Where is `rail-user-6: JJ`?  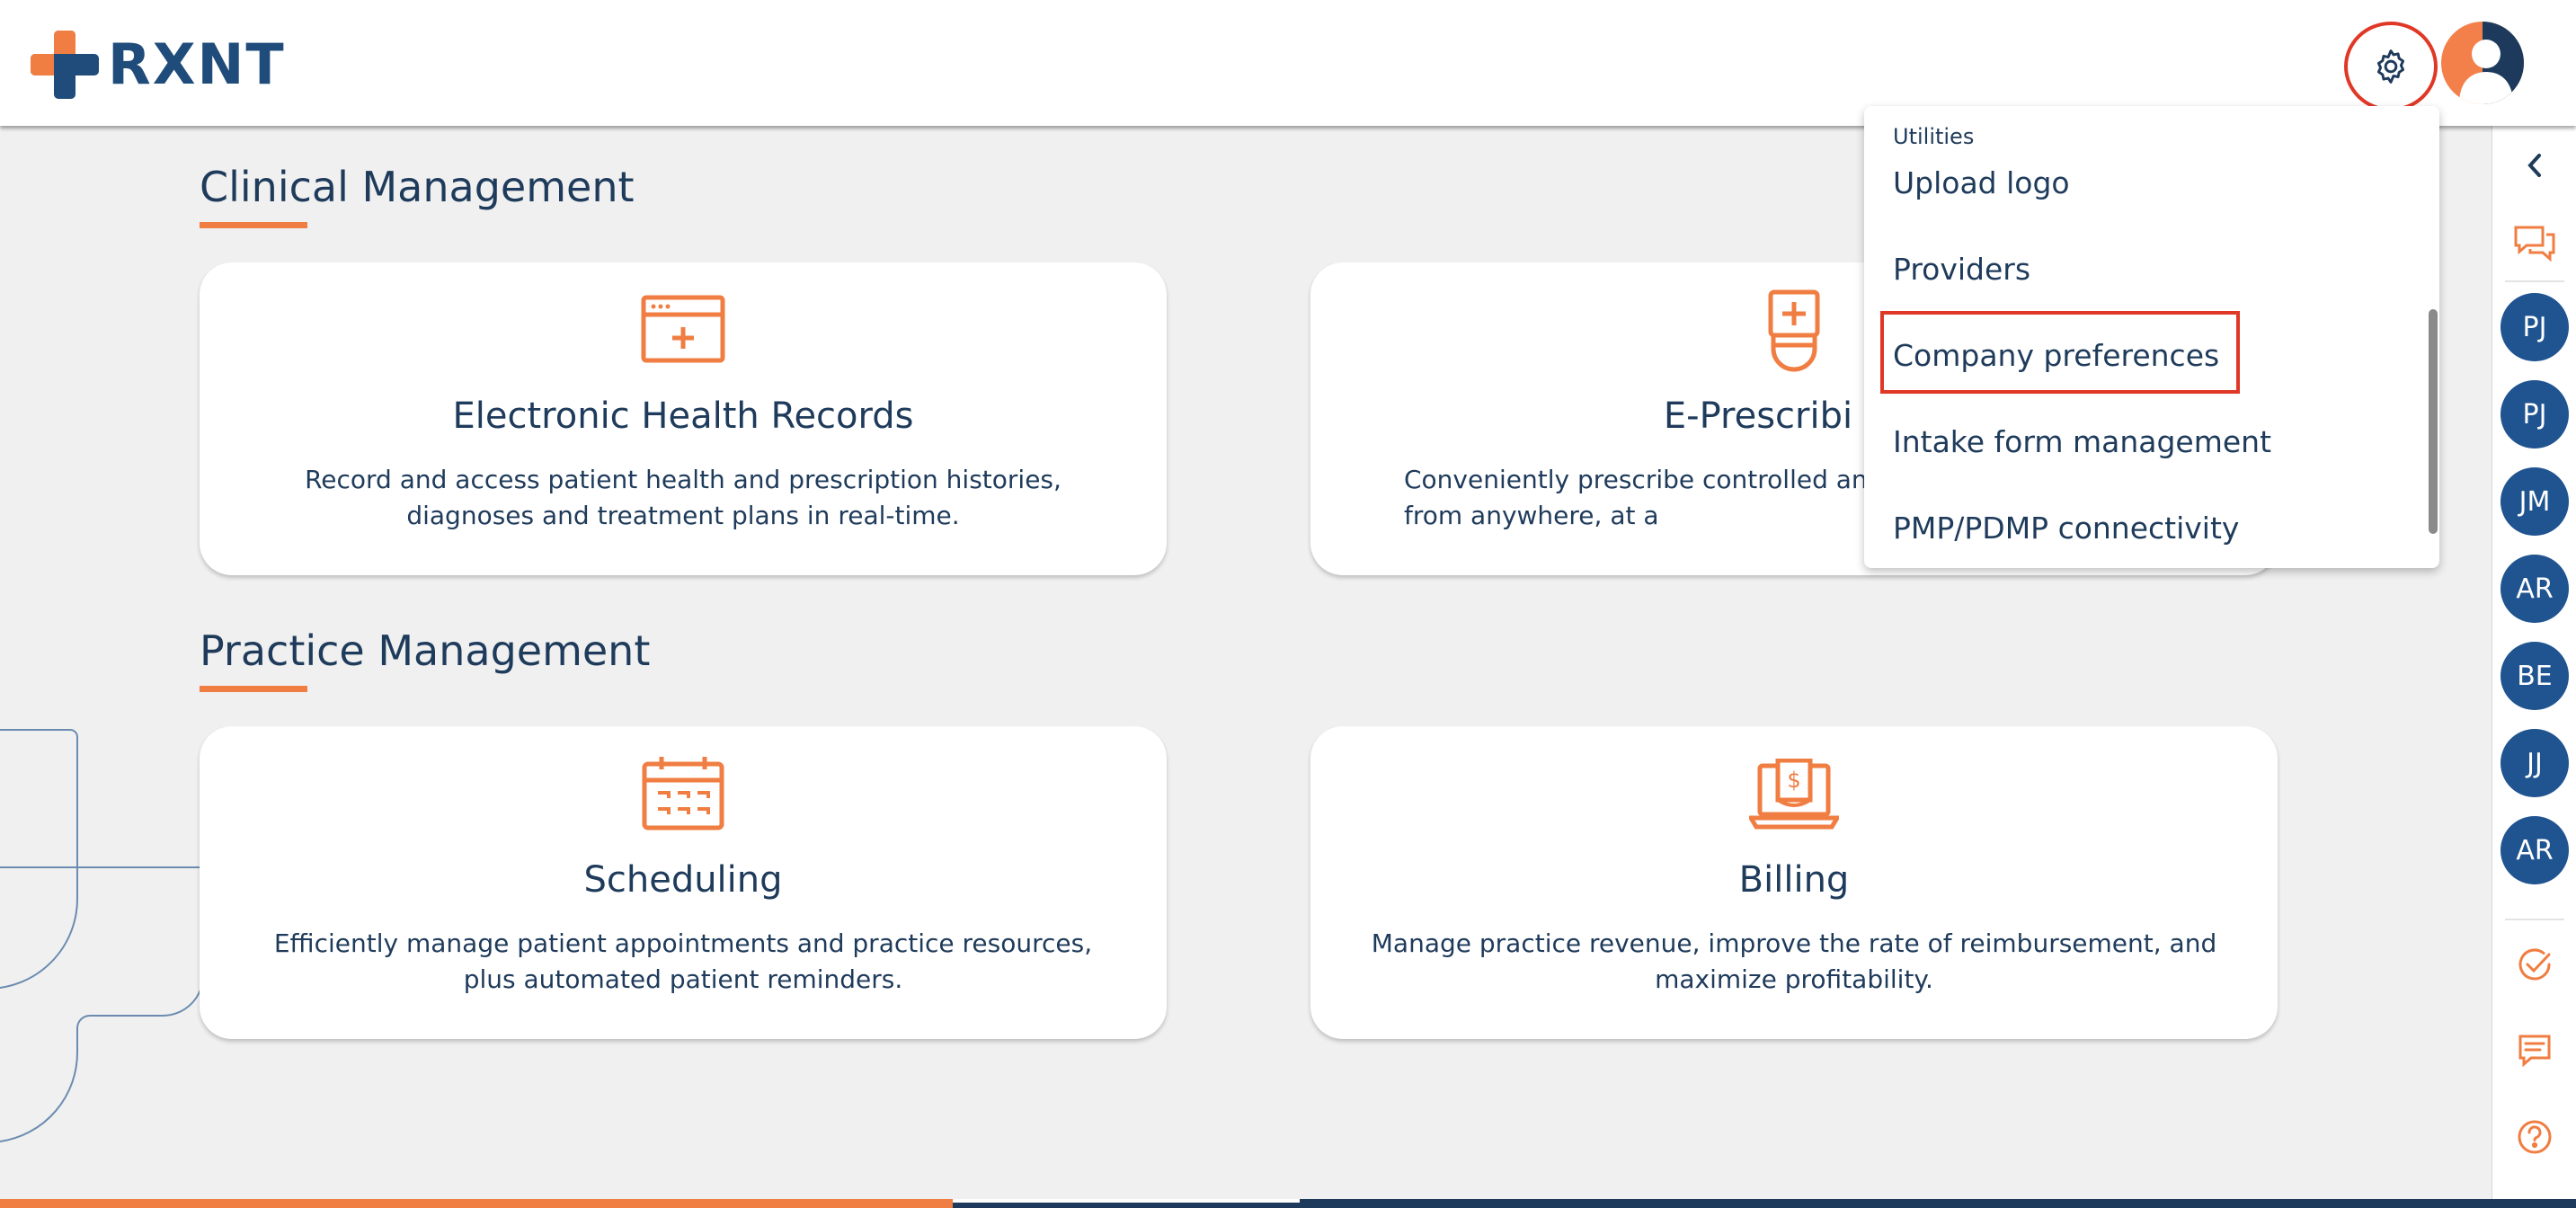 rail-user-6: JJ is located at coordinates (2534, 763).